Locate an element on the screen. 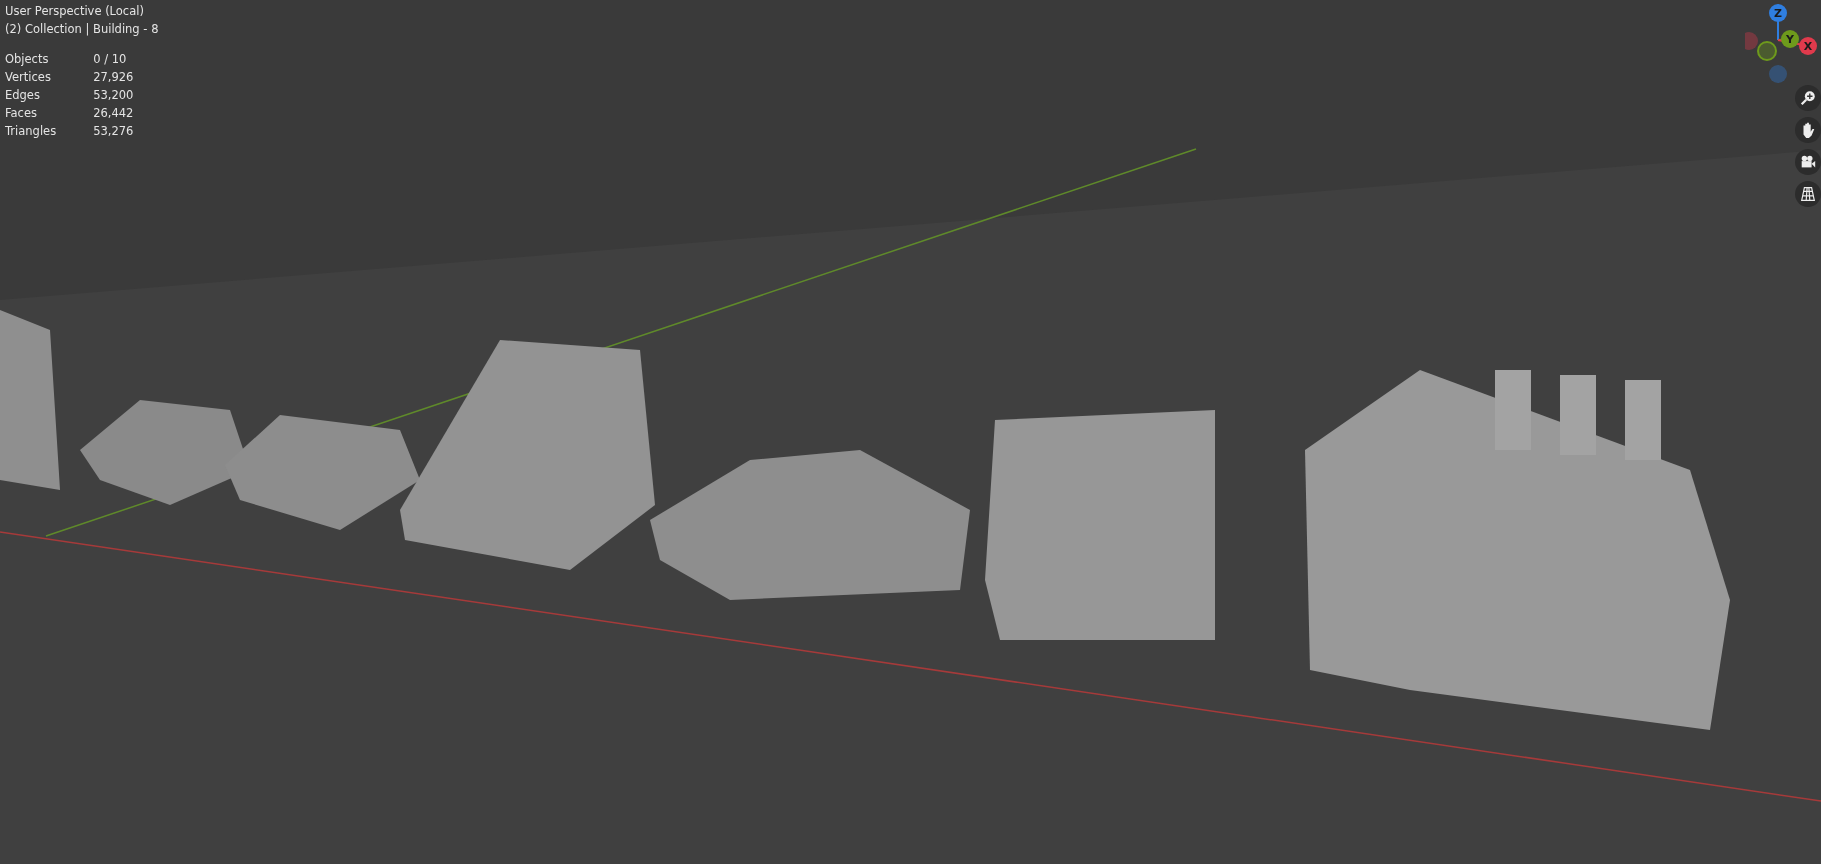 This screenshot has width=1821, height=864. stat-value: 53,200 is located at coordinates (113, 95).